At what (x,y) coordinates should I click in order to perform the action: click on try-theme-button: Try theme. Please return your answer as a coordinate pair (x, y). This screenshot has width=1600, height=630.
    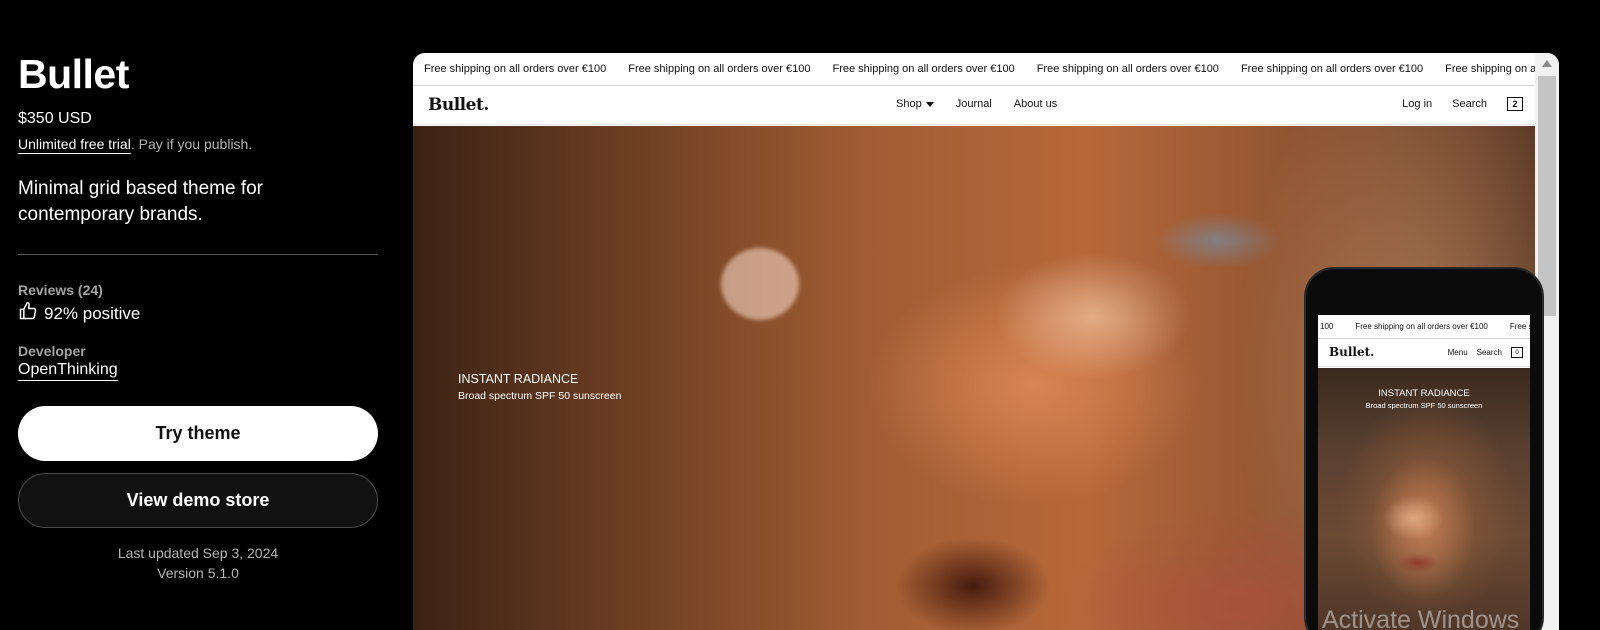
    Looking at the image, I should click on (198, 433).